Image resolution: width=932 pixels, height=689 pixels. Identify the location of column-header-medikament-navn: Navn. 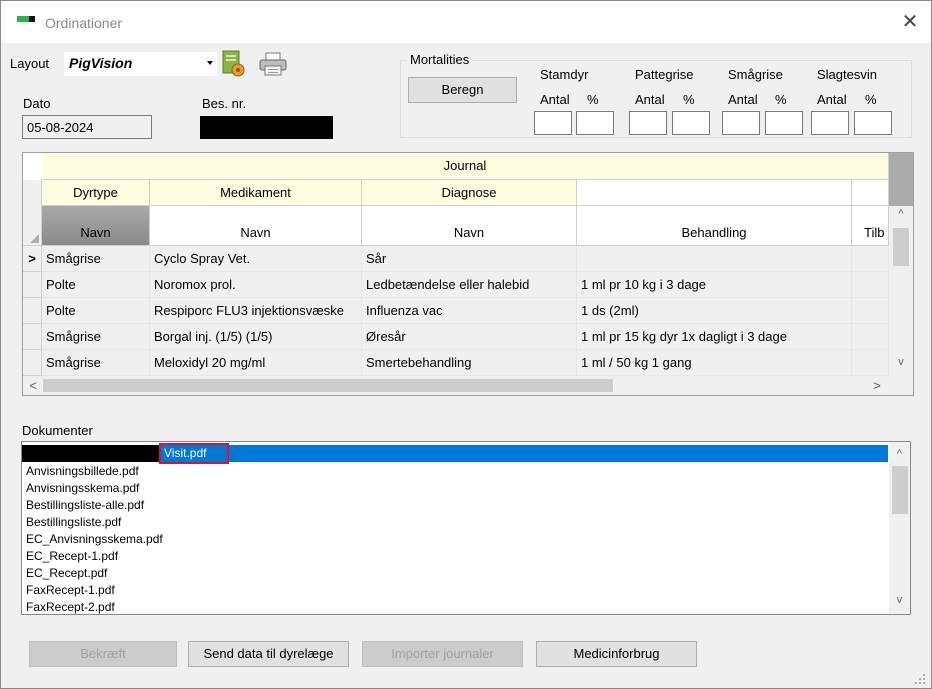
(256, 226).